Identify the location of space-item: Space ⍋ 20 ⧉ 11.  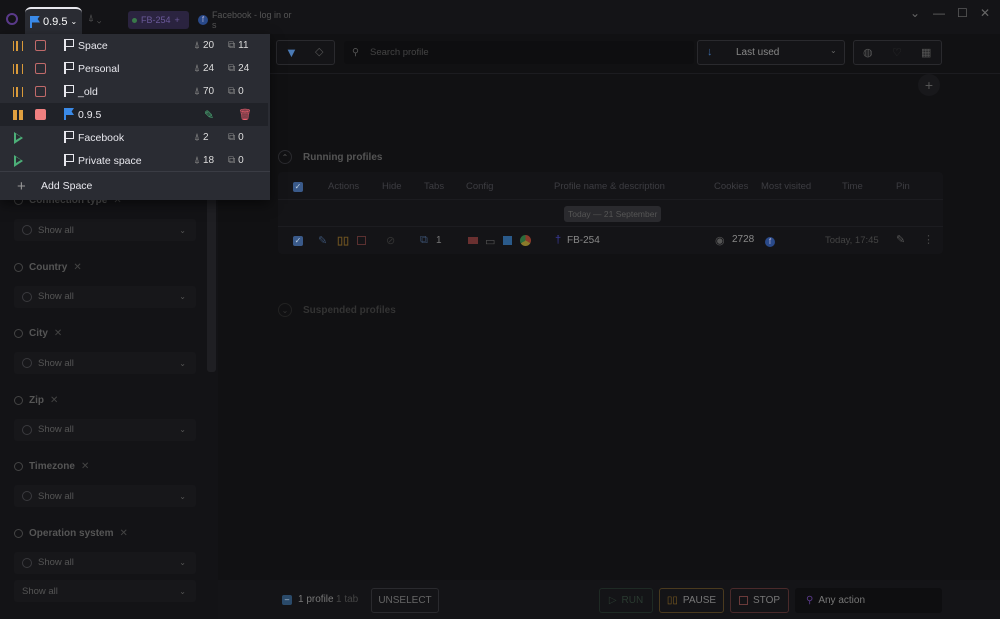
(134, 45).